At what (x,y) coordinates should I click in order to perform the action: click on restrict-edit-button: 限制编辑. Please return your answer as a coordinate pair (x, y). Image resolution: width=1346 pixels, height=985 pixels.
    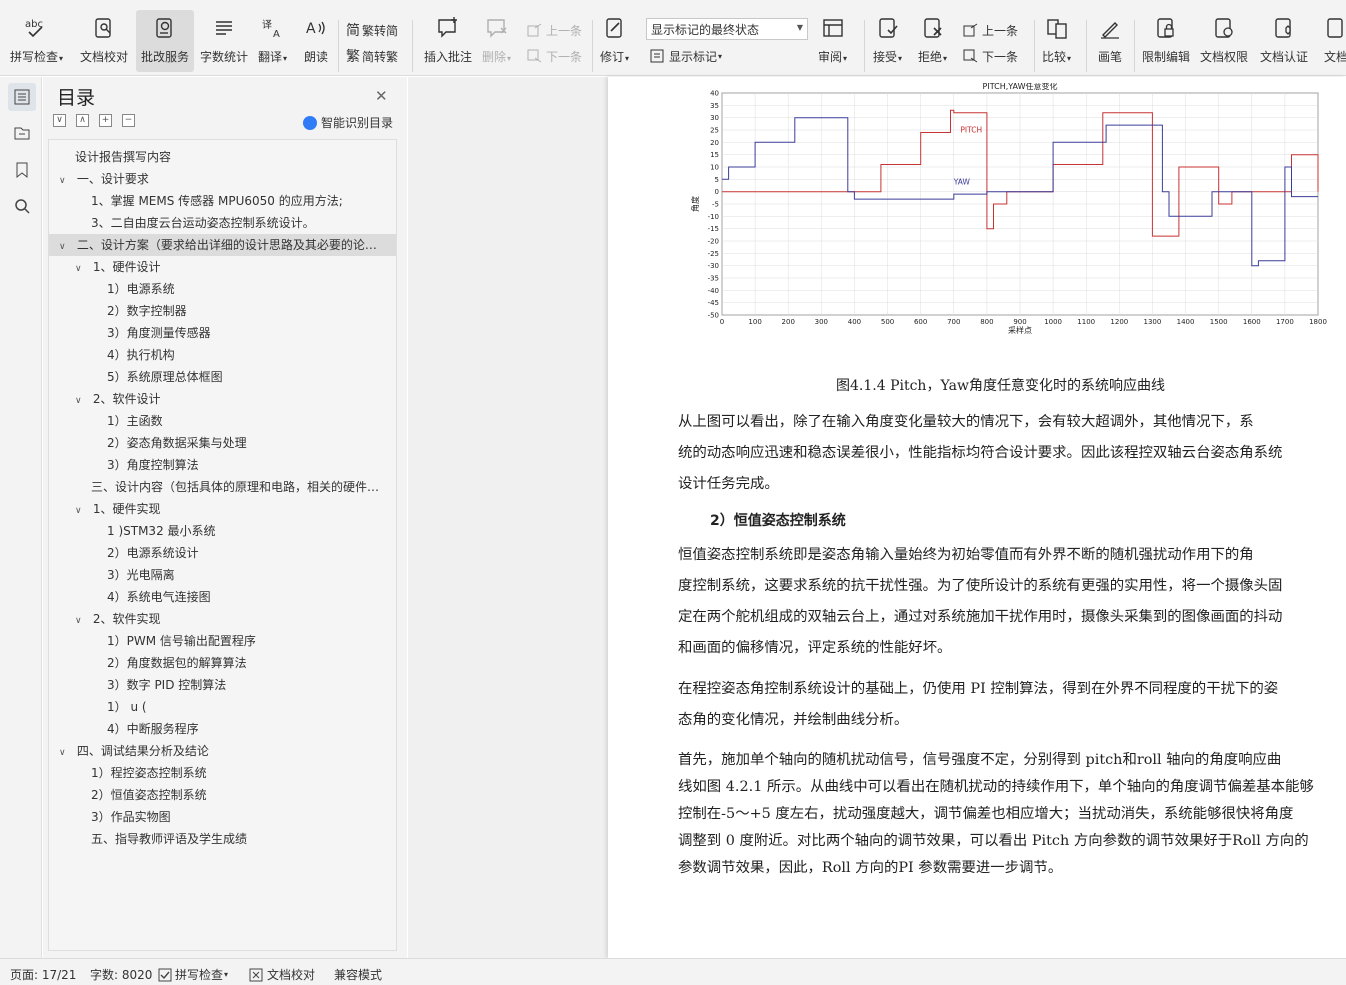
    Looking at the image, I should click on (1166, 44).